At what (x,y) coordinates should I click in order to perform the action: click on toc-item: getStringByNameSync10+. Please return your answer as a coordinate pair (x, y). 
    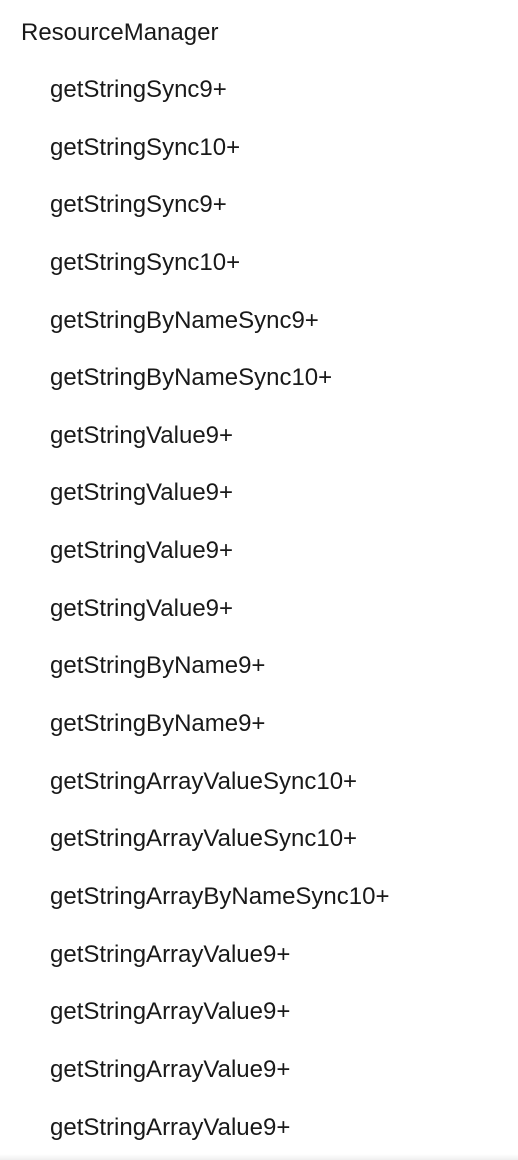
    Looking at the image, I should click on (259, 378).